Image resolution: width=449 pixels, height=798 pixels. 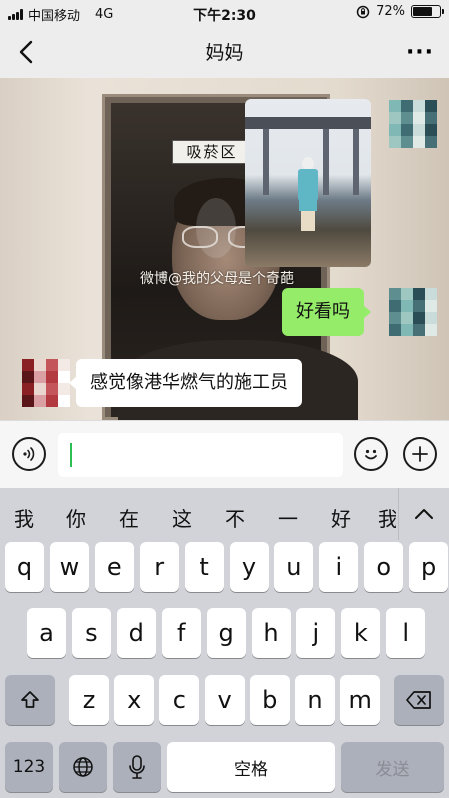 I want to click on candidate-word: 一, so click(x=288, y=517).